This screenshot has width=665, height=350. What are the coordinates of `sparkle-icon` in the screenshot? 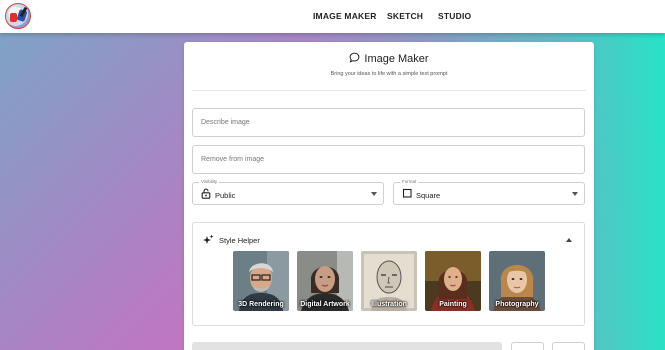 It's located at (208, 239).